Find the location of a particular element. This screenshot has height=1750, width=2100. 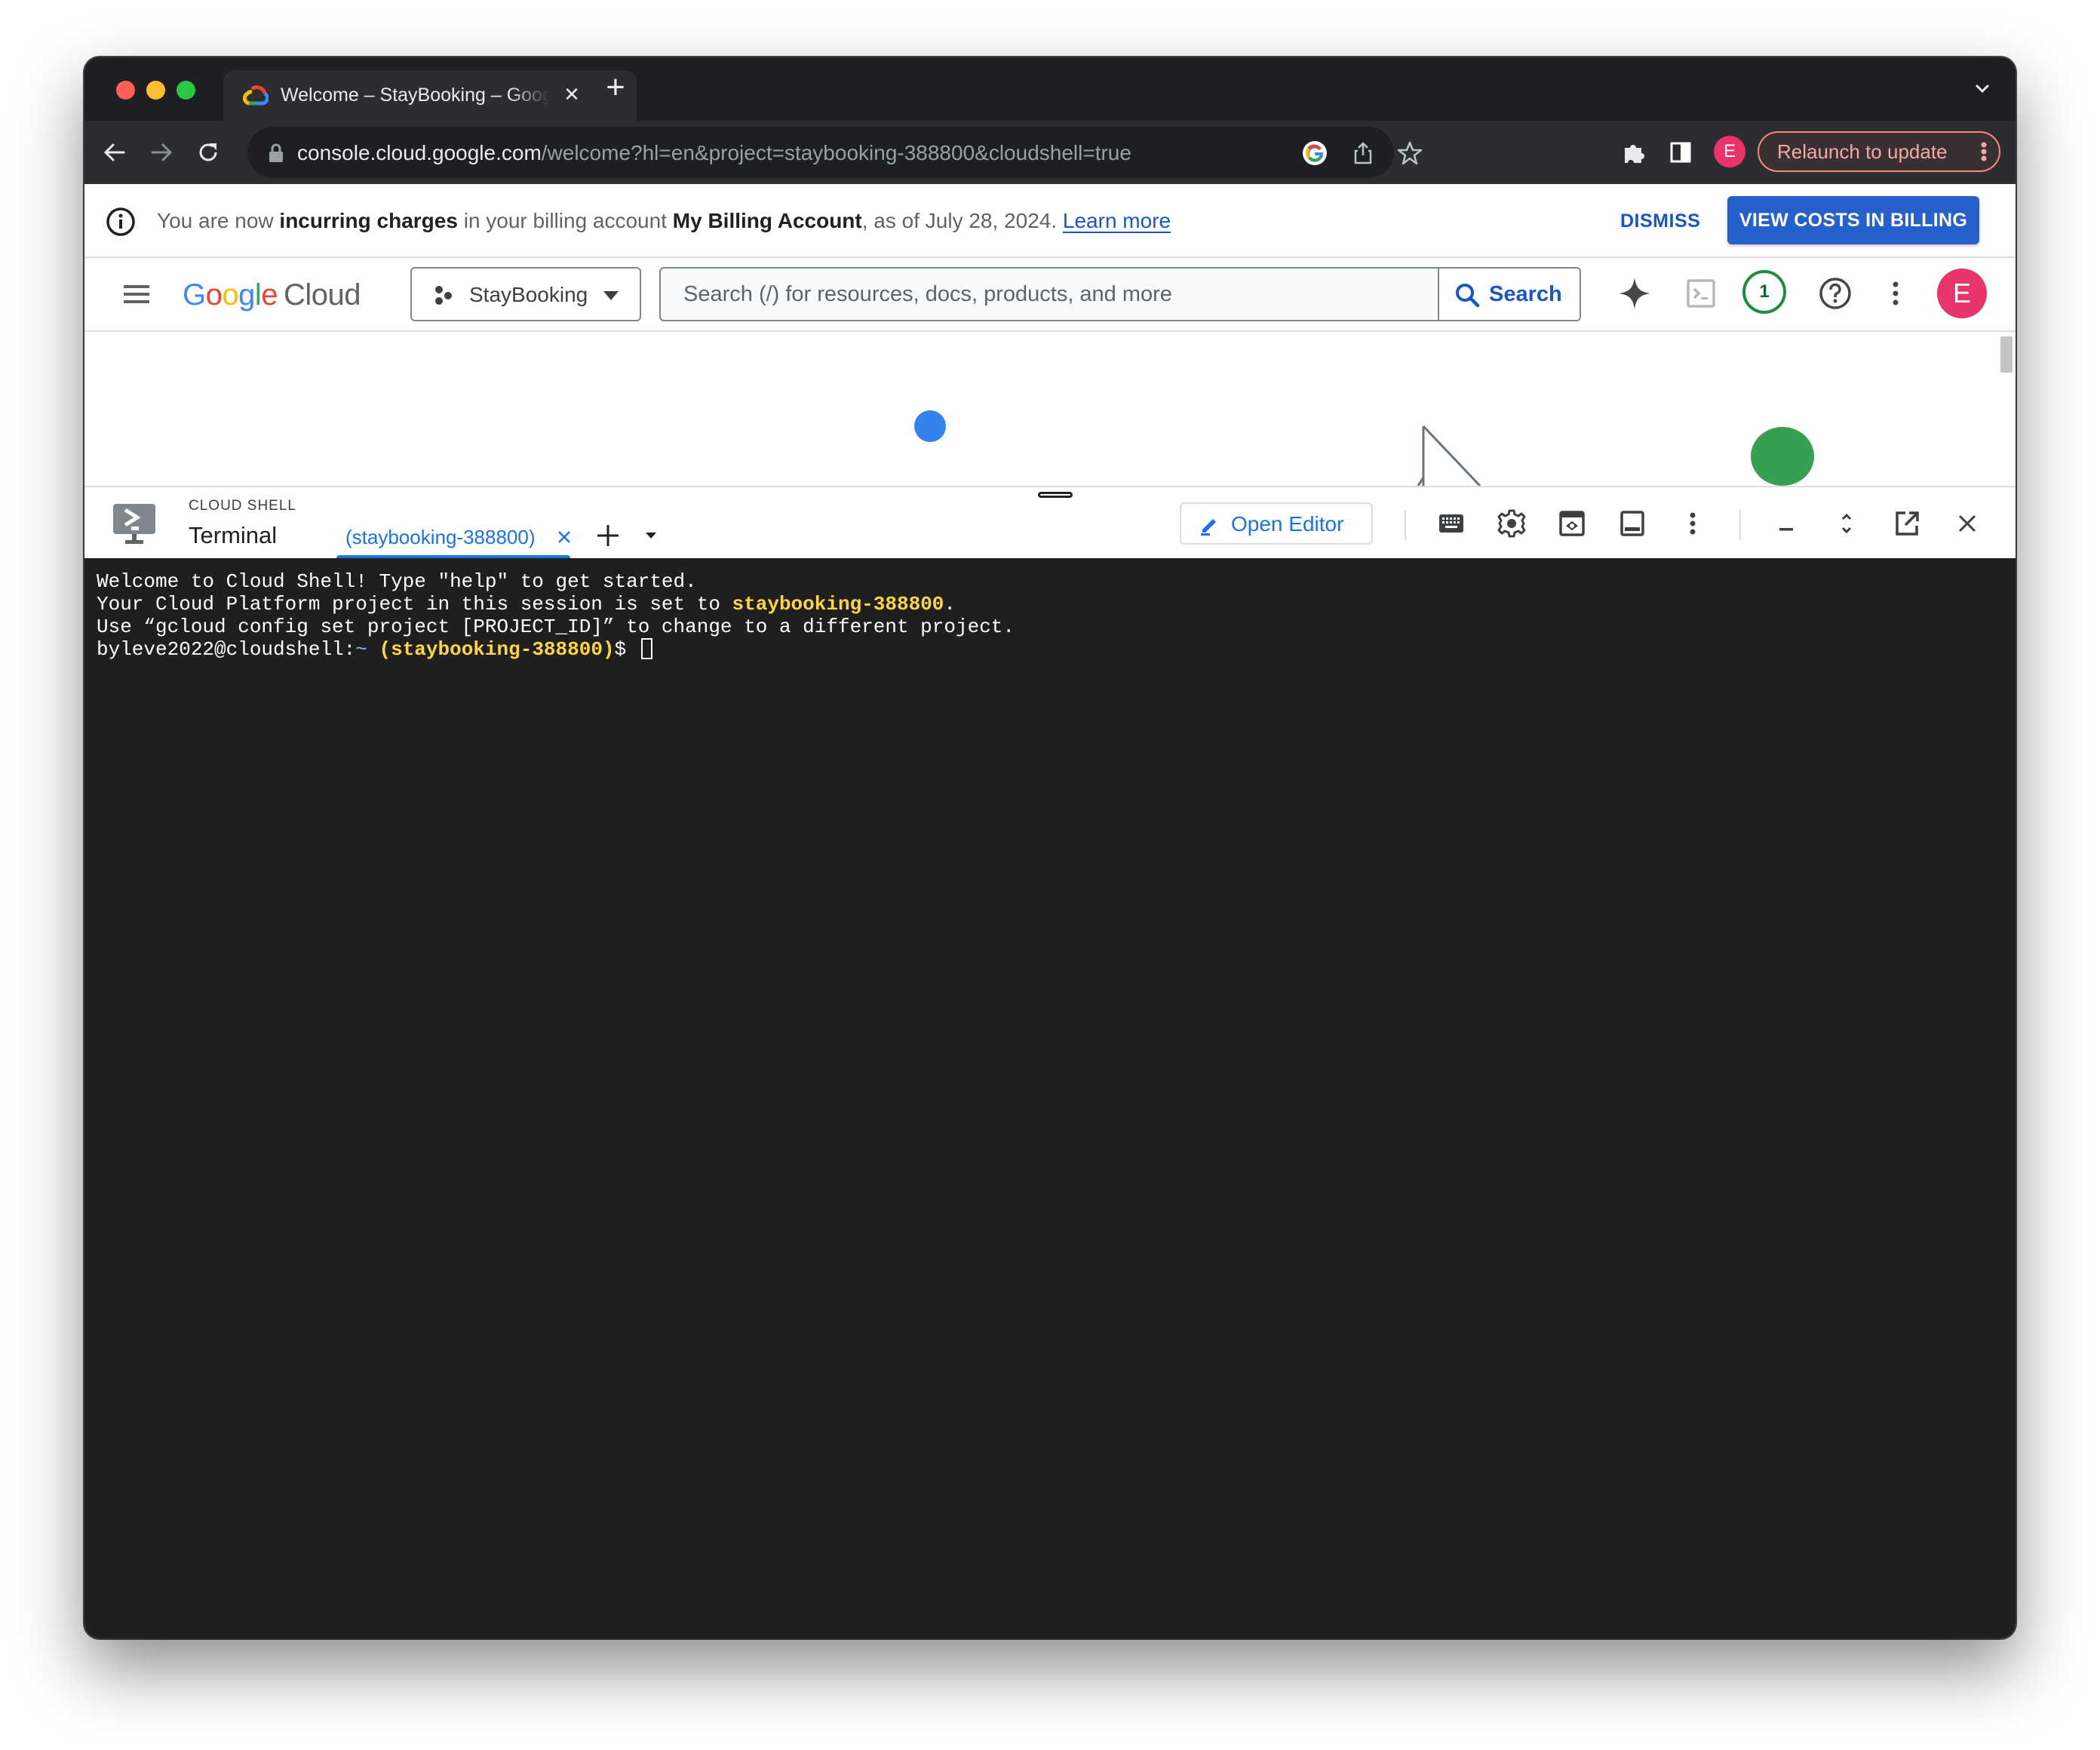

lock-icon is located at coordinates (276, 152).